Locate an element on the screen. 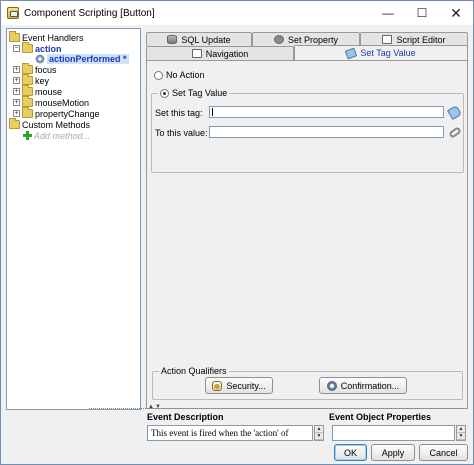 This screenshot has width=474, height=465. cancel-button: Cancel is located at coordinates (443, 452).